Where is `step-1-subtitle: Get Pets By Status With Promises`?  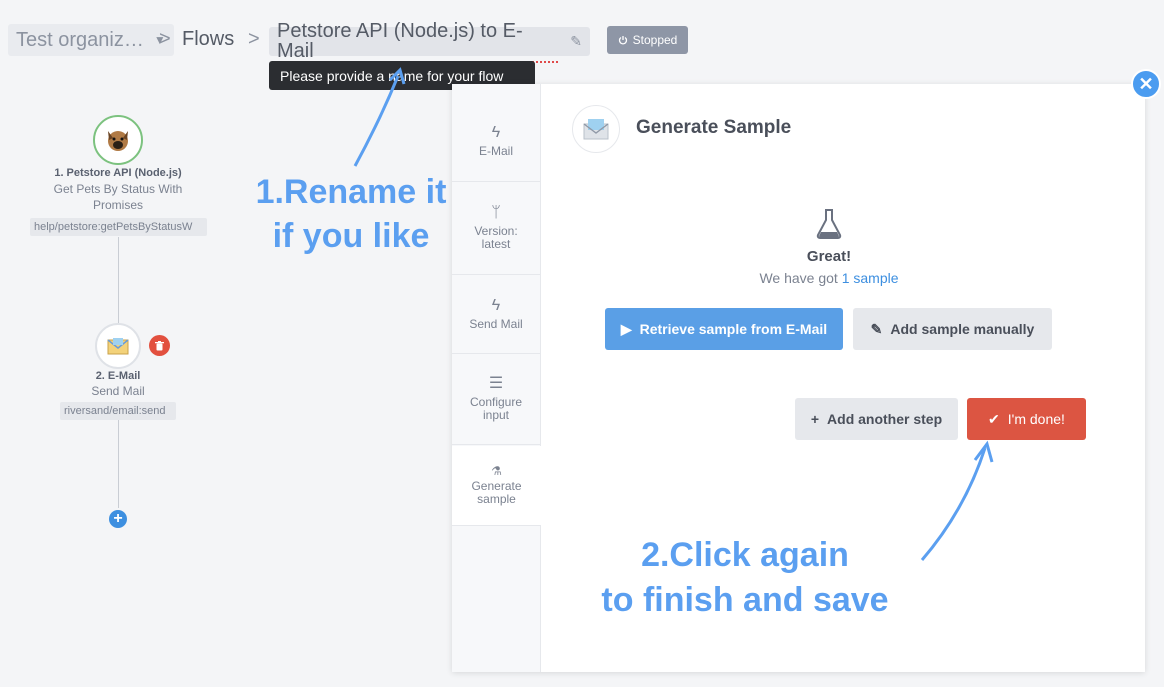
step-1-subtitle: Get Pets By Status With Promises is located at coordinates (118, 197).